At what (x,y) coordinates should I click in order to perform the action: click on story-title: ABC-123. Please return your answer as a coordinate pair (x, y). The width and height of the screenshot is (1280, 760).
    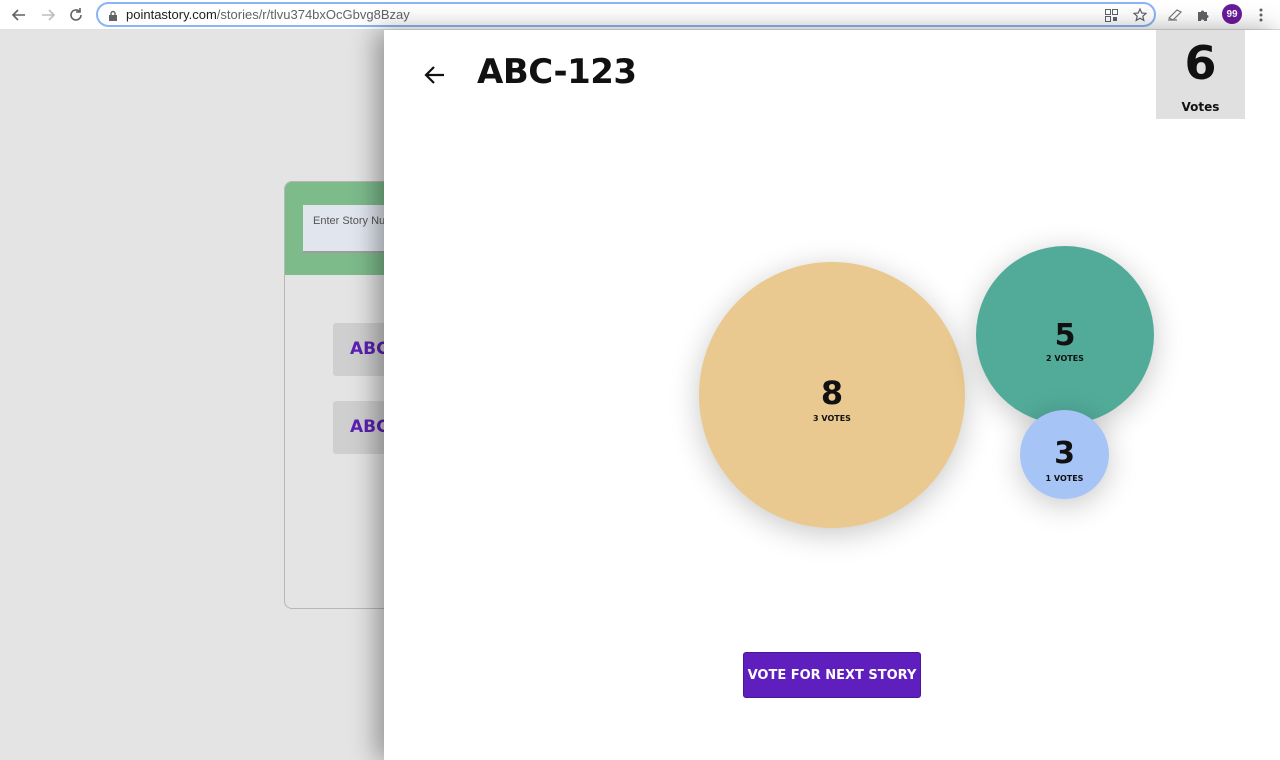
    Looking at the image, I should click on (557, 72).